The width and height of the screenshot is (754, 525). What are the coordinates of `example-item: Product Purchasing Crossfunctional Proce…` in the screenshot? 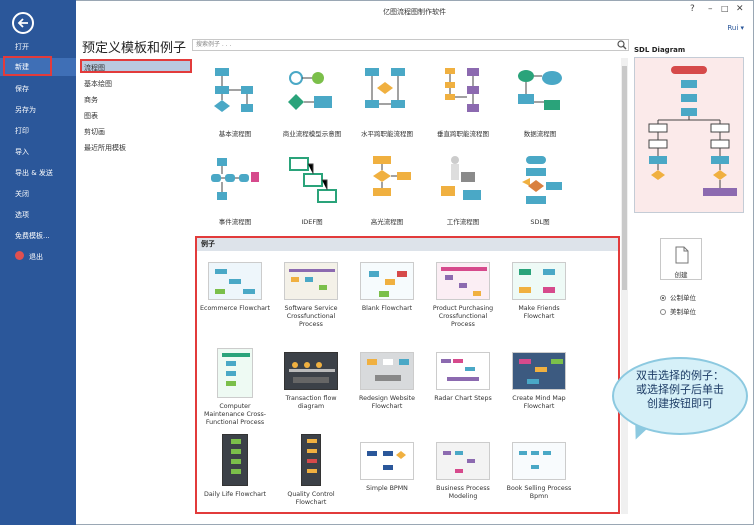 It's located at (463, 295).